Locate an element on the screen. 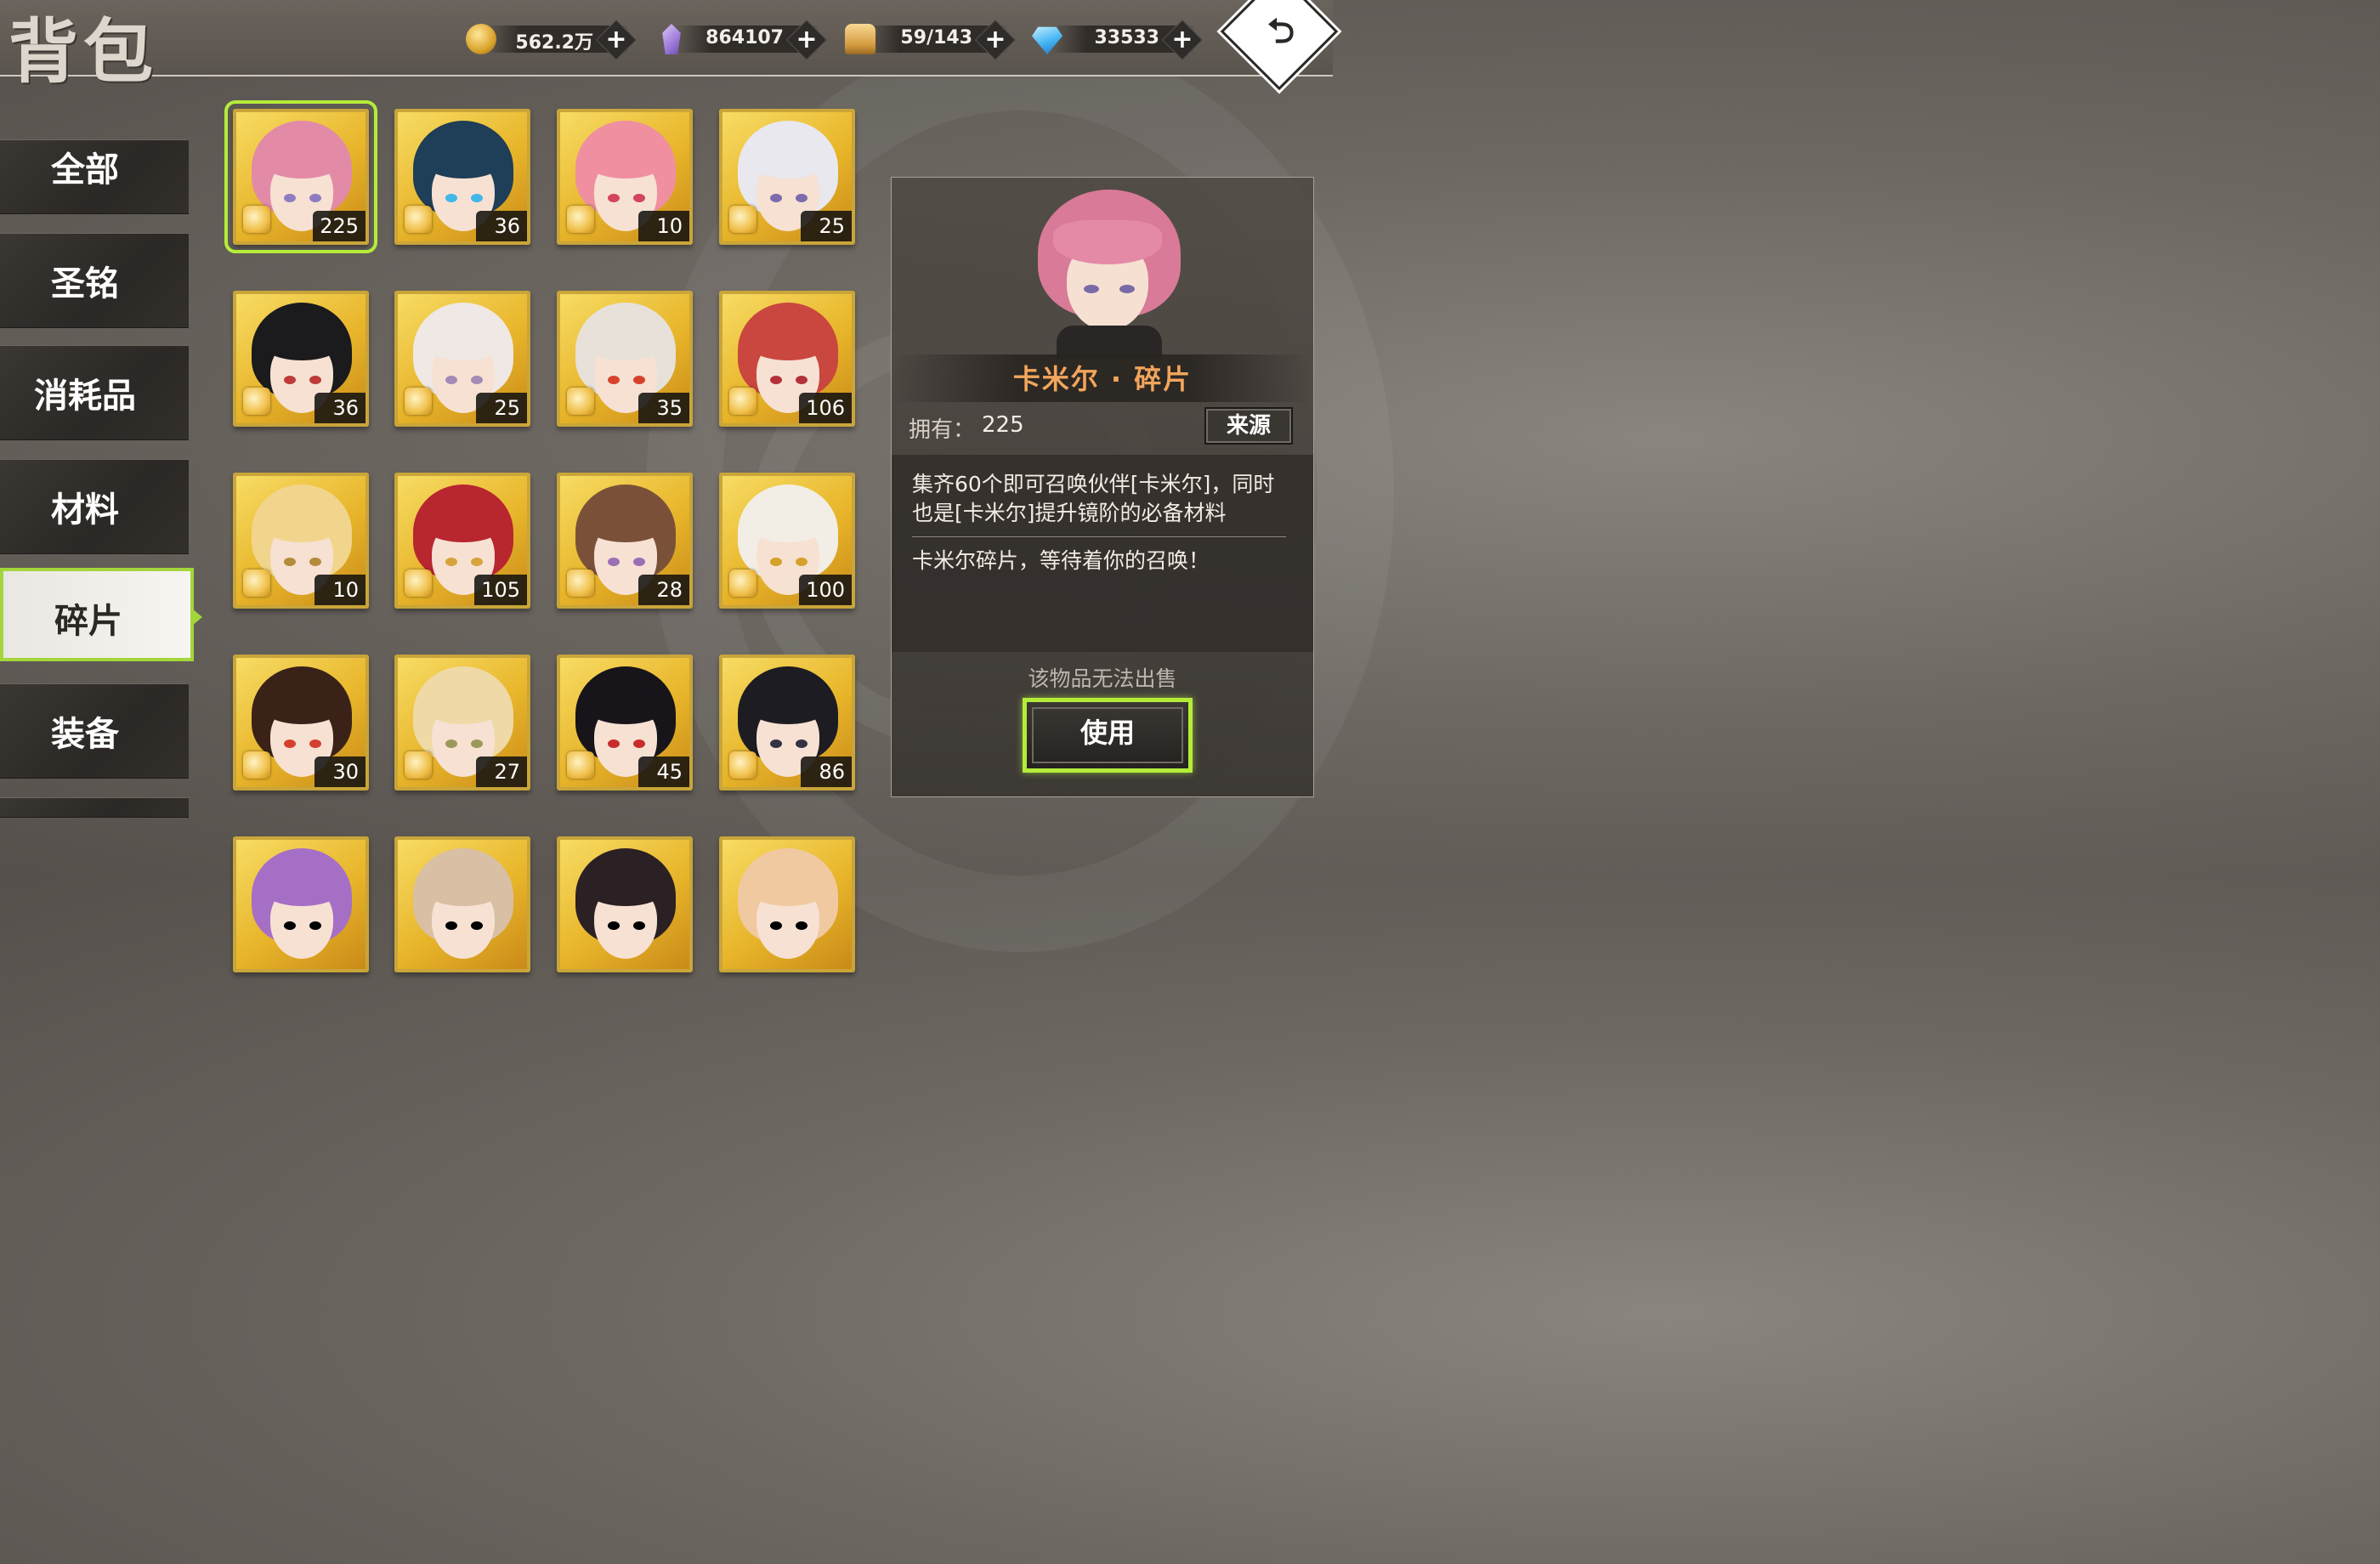 The height and width of the screenshot is (1564, 2380). sidebar-item-label: 碎片 is located at coordinates (90, 620).